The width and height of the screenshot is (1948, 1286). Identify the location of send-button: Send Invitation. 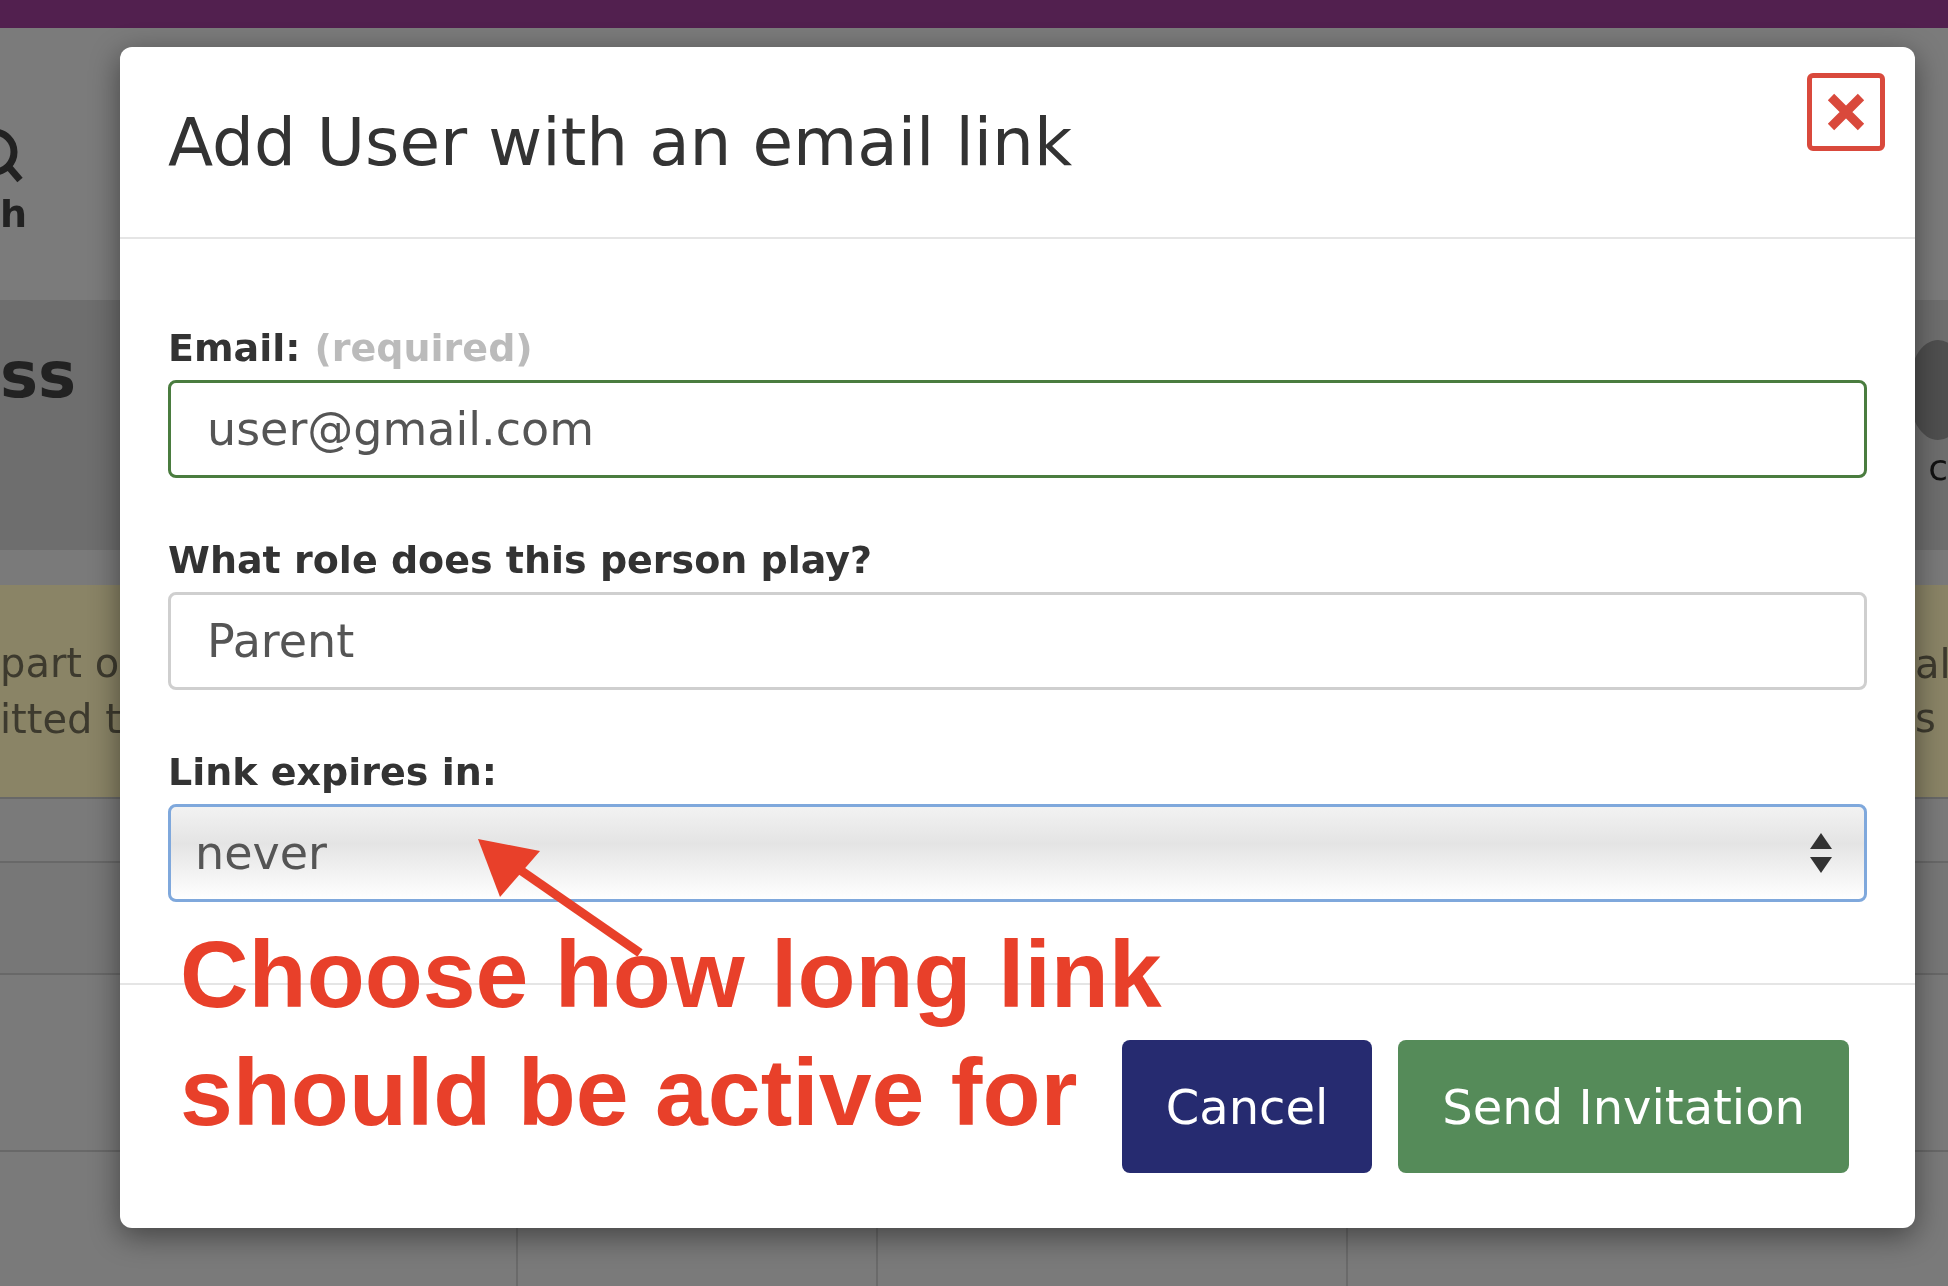
(1623, 1106).